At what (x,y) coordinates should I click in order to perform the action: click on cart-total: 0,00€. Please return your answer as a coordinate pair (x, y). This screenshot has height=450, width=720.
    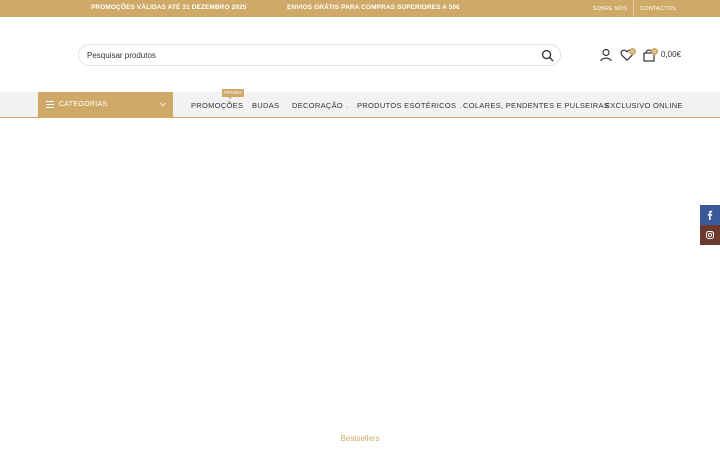
    Looking at the image, I should click on (671, 54).